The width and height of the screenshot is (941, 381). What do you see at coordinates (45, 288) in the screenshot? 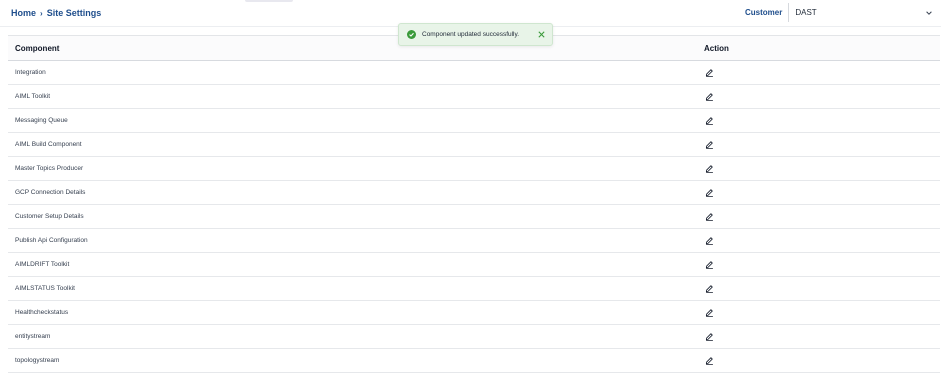
I see `component-name: AIMLSTATUS Toolkit` at bounding box center [45, 288].